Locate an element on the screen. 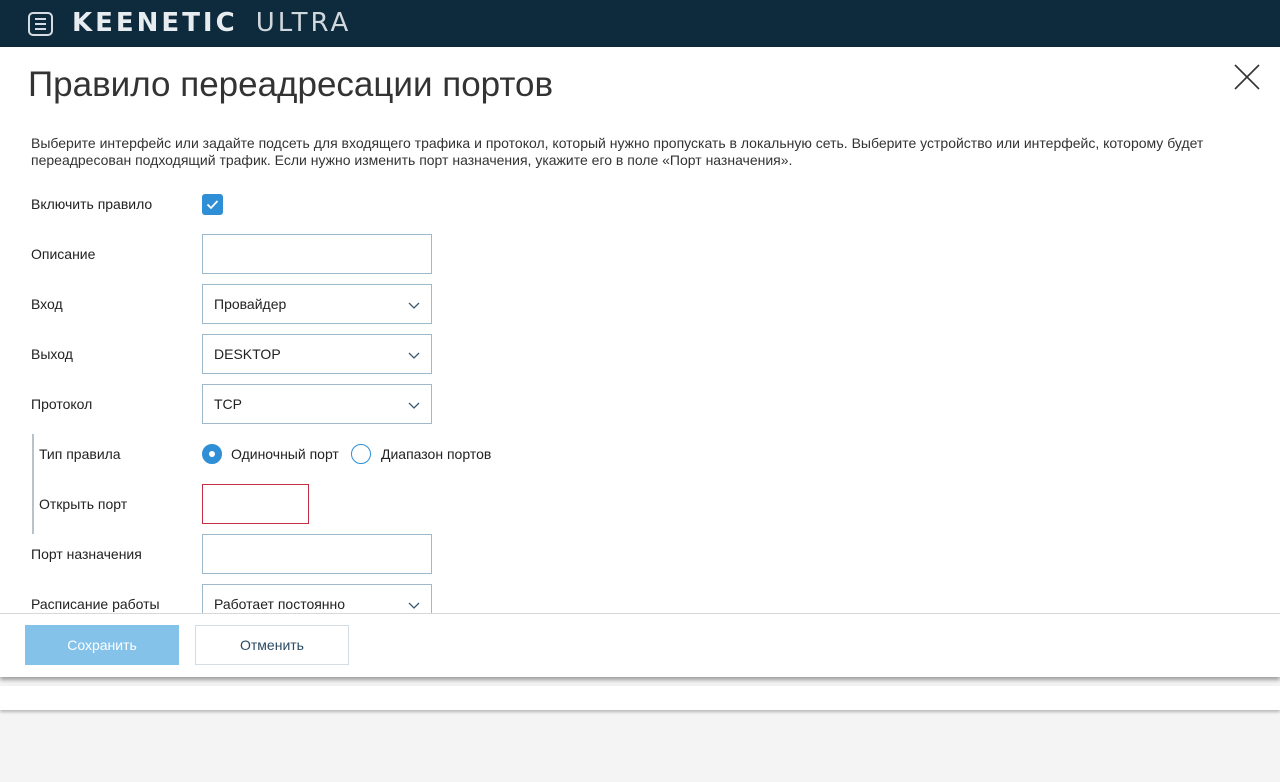 Image resolution: width=1280 pixels, height=782 pixels. brand-model: ULTRA is located at coordinates (303, 23).